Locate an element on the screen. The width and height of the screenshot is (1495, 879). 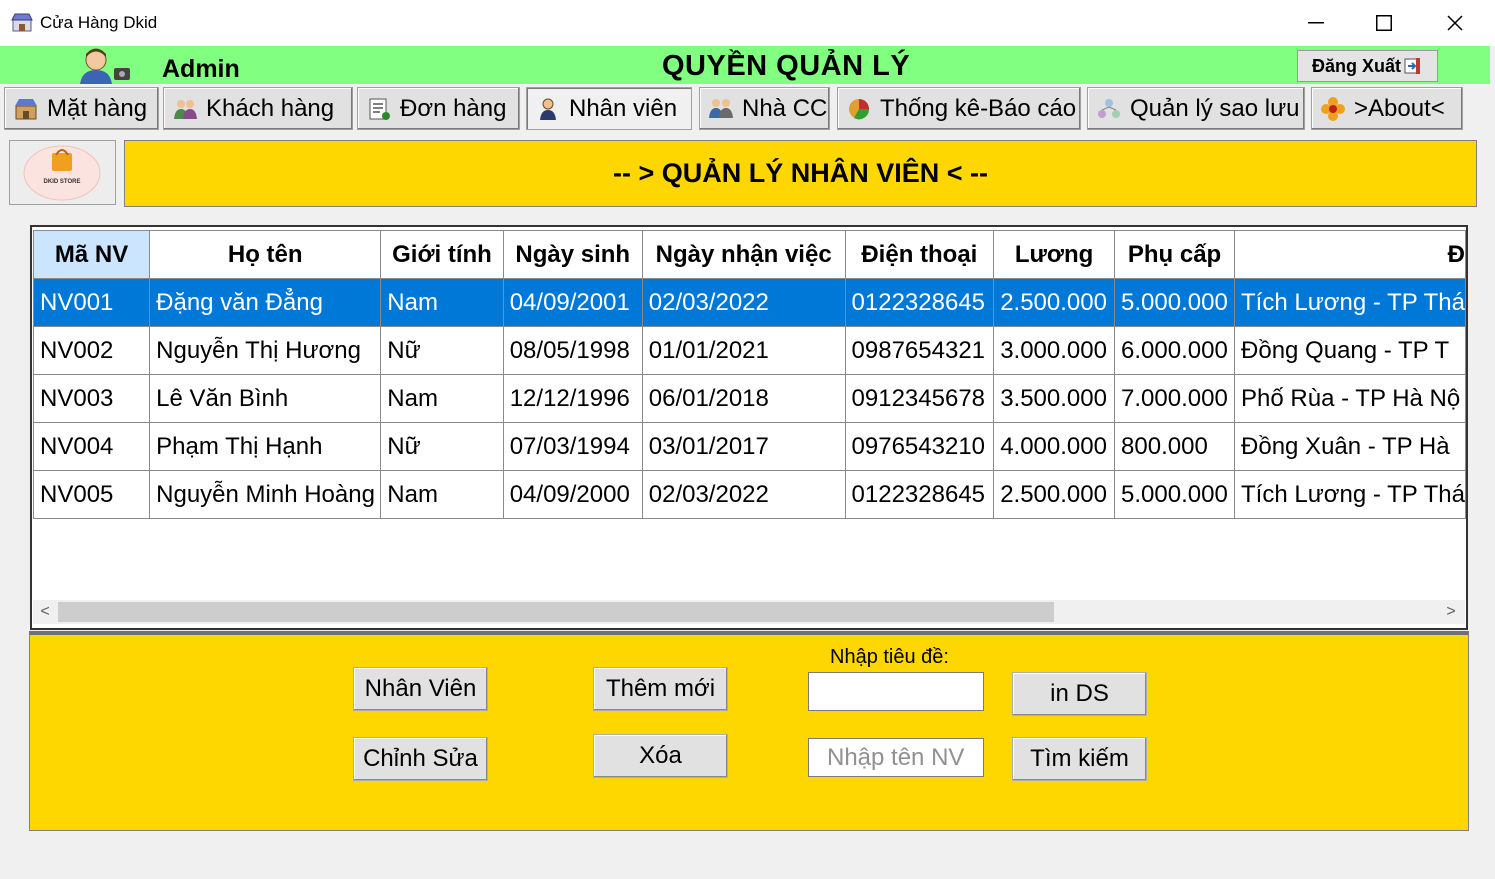
horizontal-scrollbar: < > is located at coordinates (749, 612).